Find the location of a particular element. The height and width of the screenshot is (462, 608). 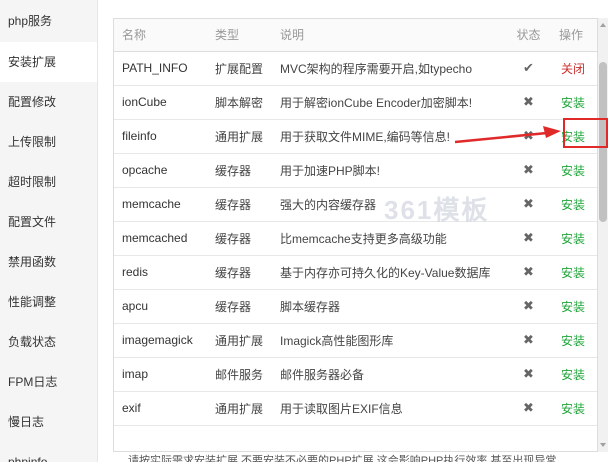

table-row: imap 邮件服务 邮件服务器必备 ✖ 安装 is located at coordinates (355, 374).